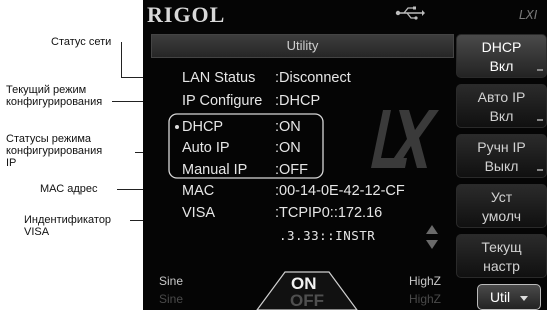  Describe the element at coordinates (37, 232) in the screenshot. I see `annotation-visa-line2: VISA` at that location.